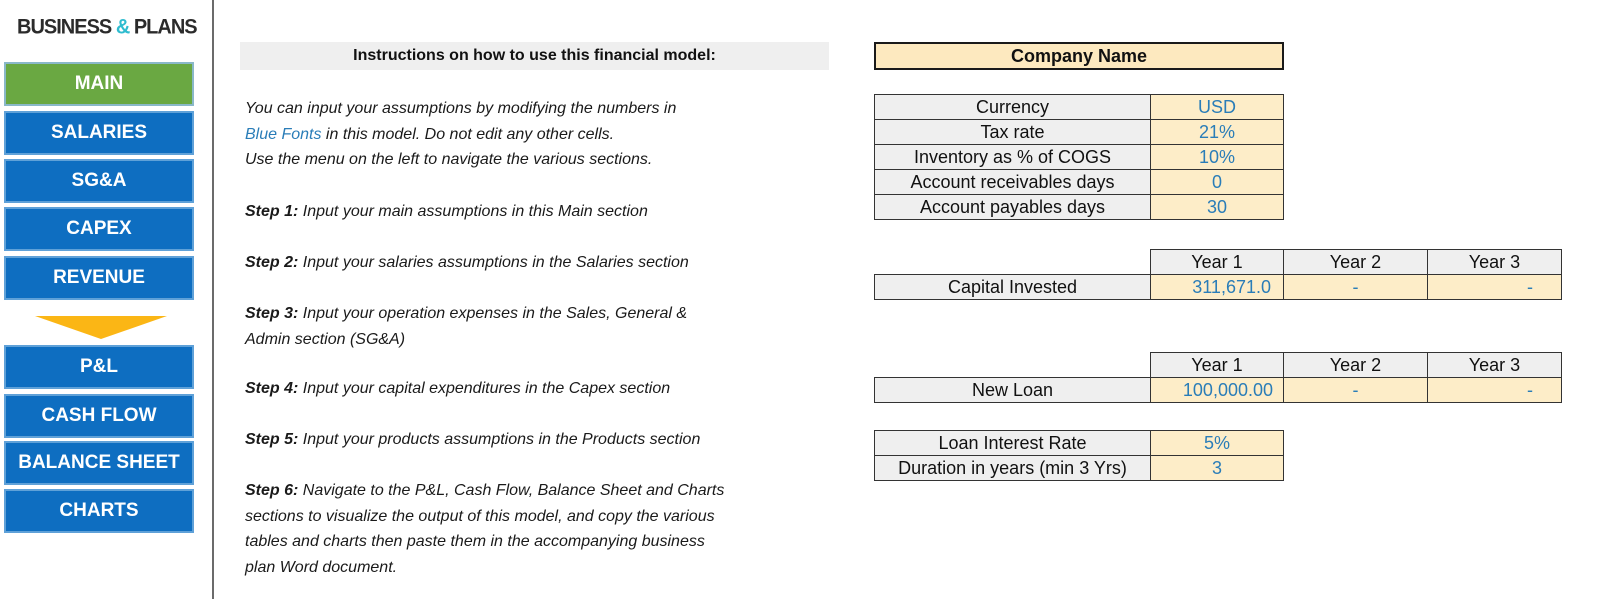 The height and width of the screenshot is (599, 1600). I want to click on nav-label: CHARTS, so click(99, 510).